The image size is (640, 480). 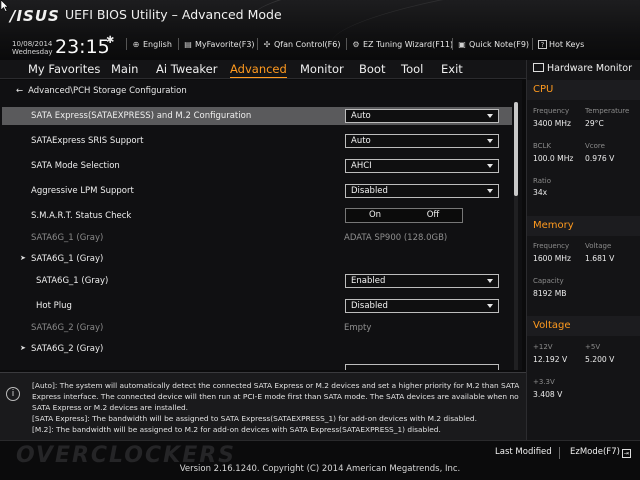 I want to click on monitor-icon, so click(x=538, y=67).